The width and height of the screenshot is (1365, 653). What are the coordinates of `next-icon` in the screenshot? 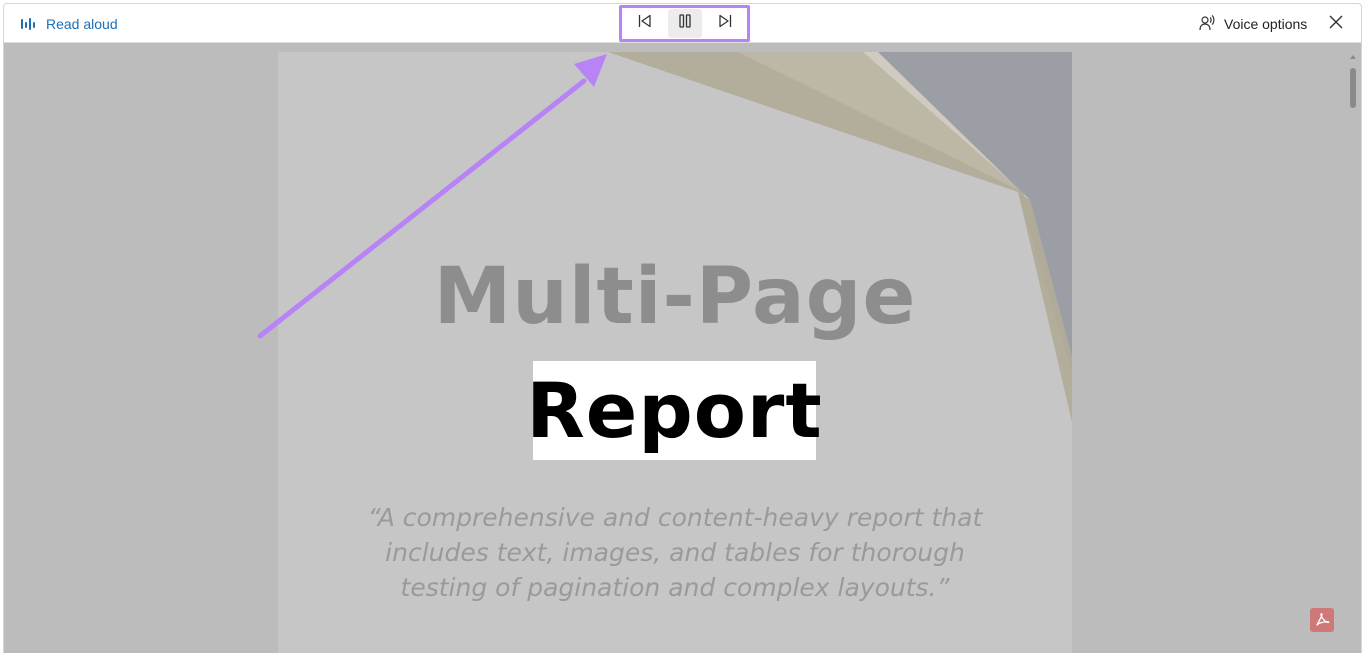 It's located at (725, 23).